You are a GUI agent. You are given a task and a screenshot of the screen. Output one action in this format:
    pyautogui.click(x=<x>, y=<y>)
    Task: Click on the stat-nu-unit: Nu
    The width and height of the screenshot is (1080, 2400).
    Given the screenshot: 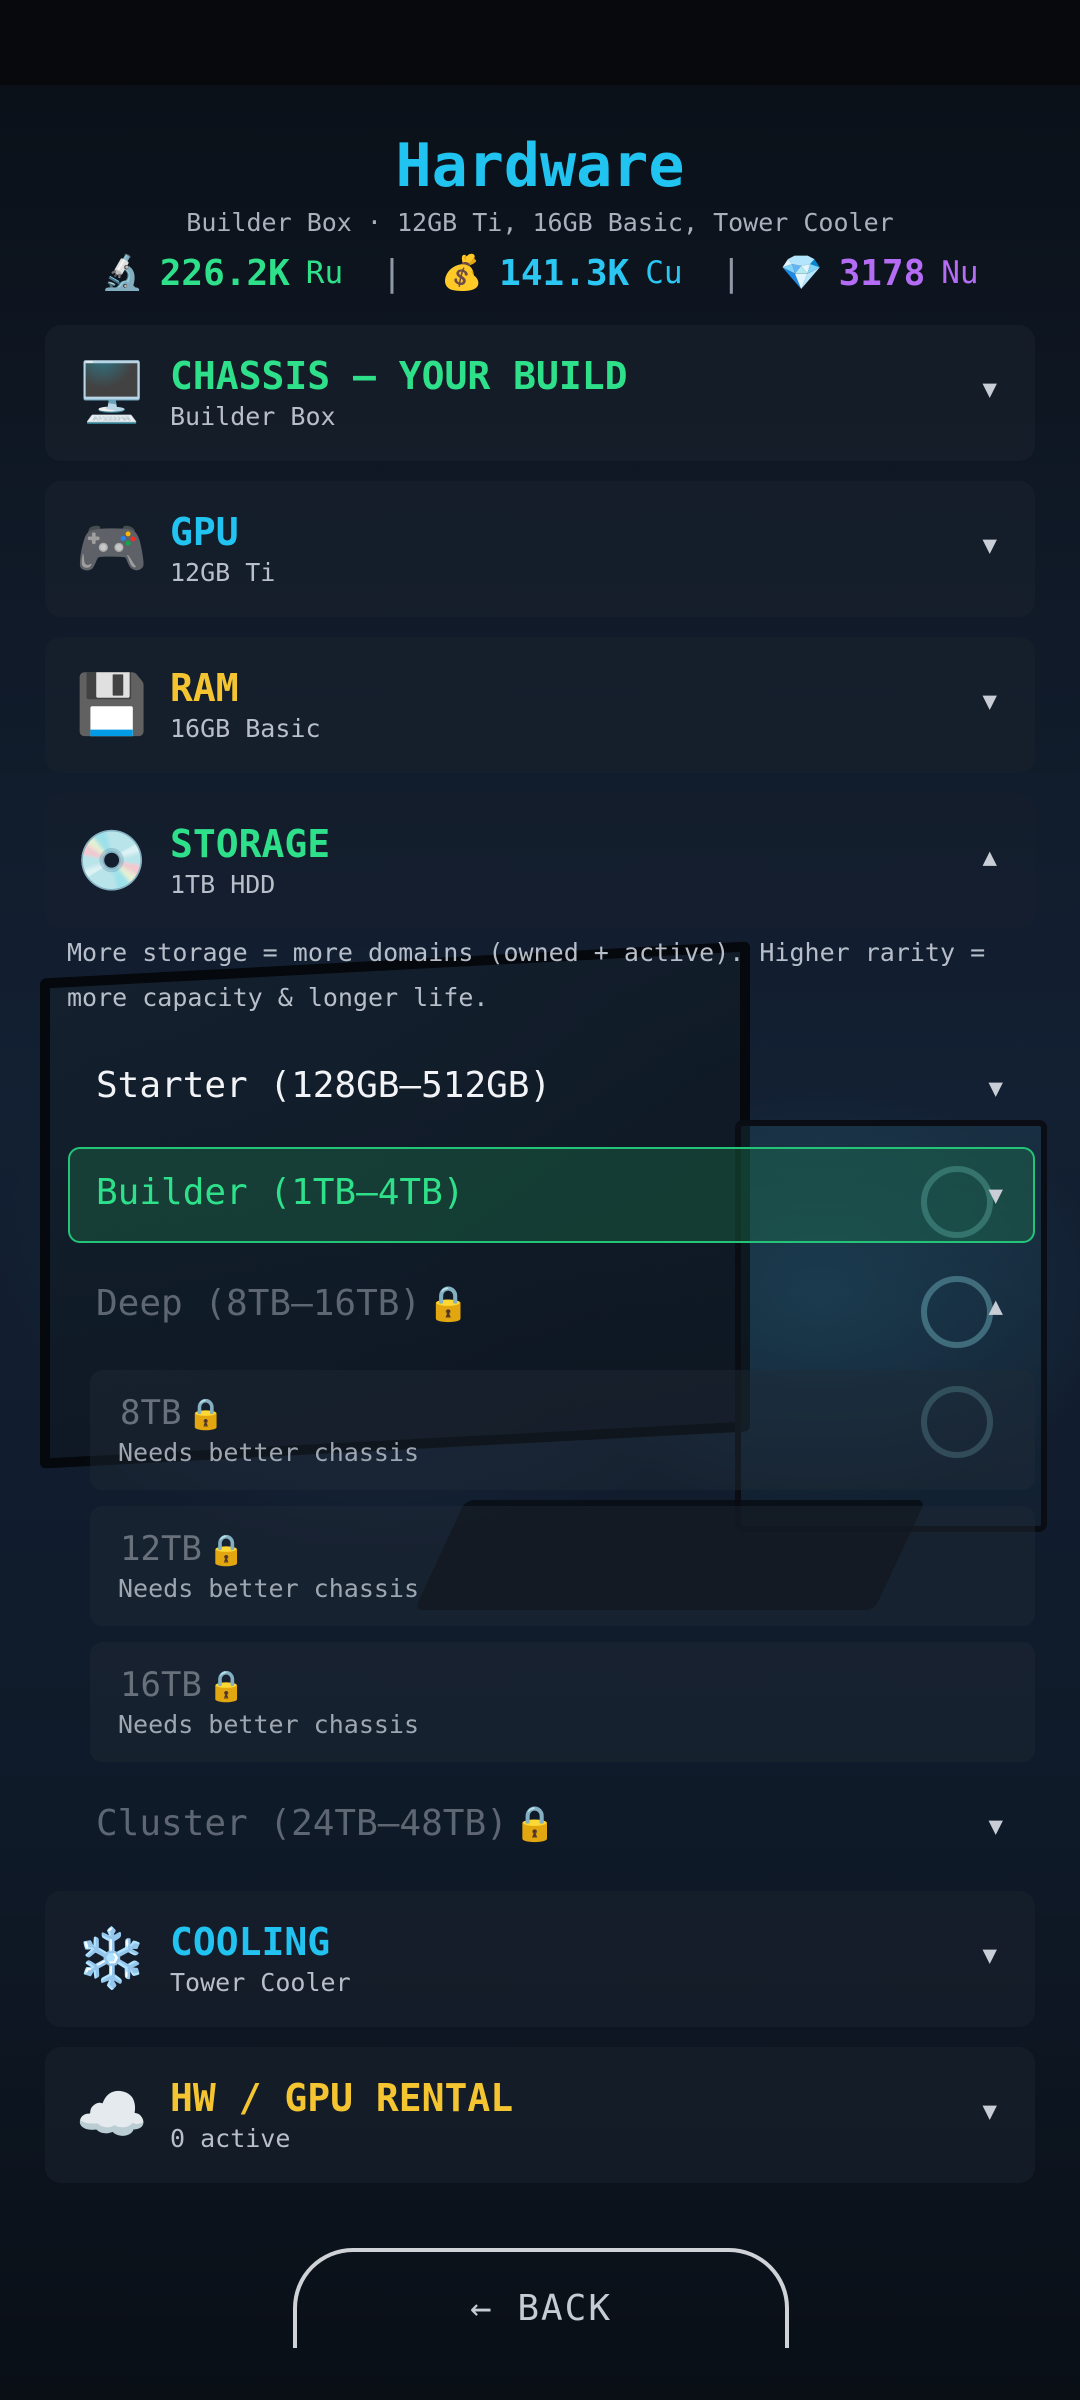 What is the action you would take?
    pyautogui.click(x=960, y=273)
    